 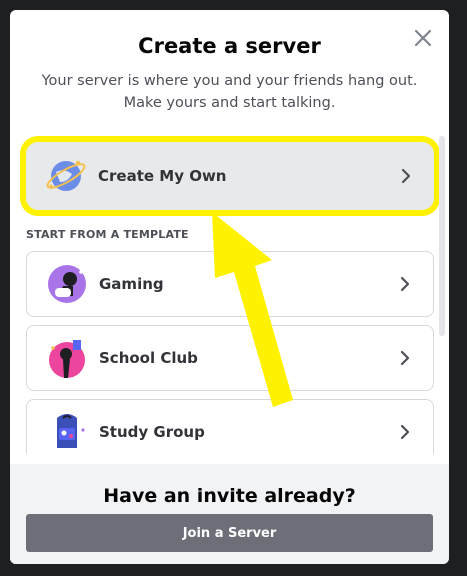 What do you see at coordinates (66, 175) in the screenshot?
I see `globe-icon` at bounding box center [66, 175].